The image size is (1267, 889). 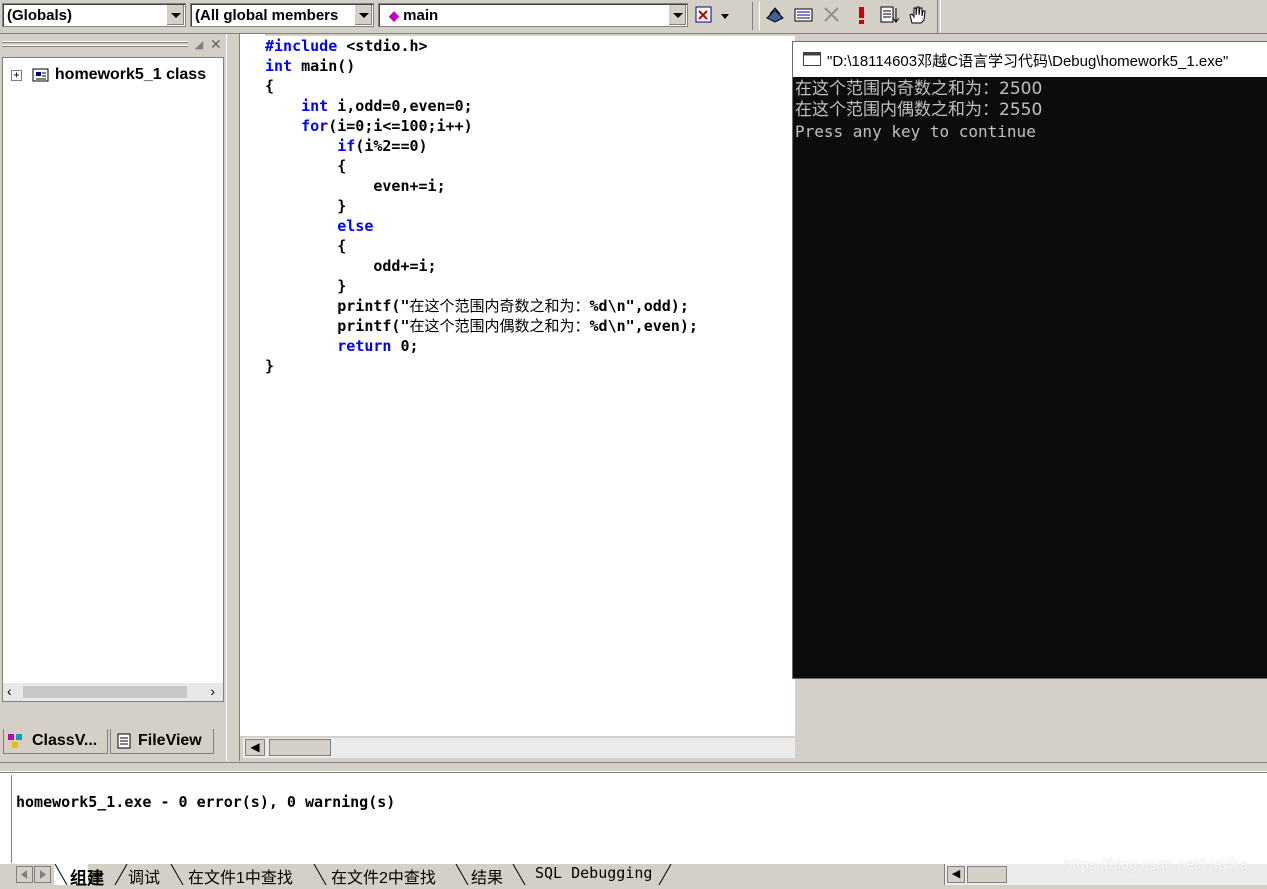 I want to click on workspace-tab-fileview: FileView, so click(x=162, y=741).